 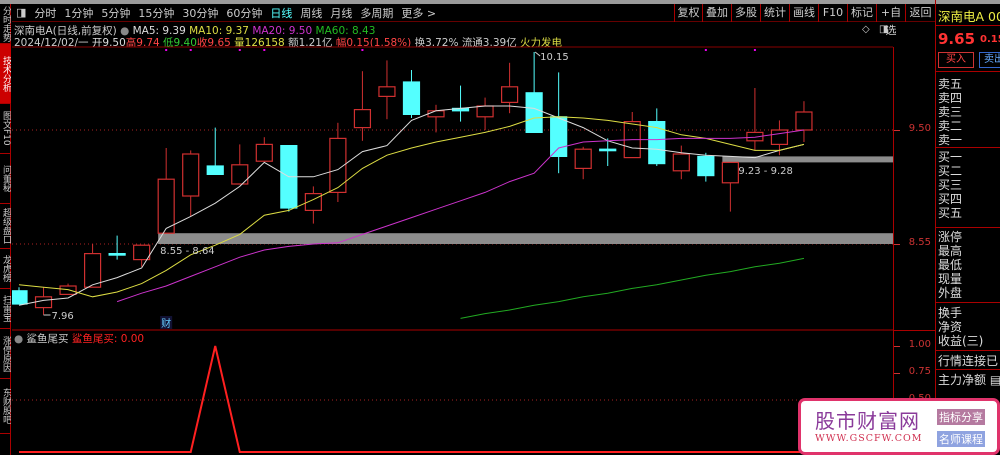 What do you see at coordinates (919, 128) in the screenshot?
I see `axis-label-0: 9.50` at bounding box center [919, 128].